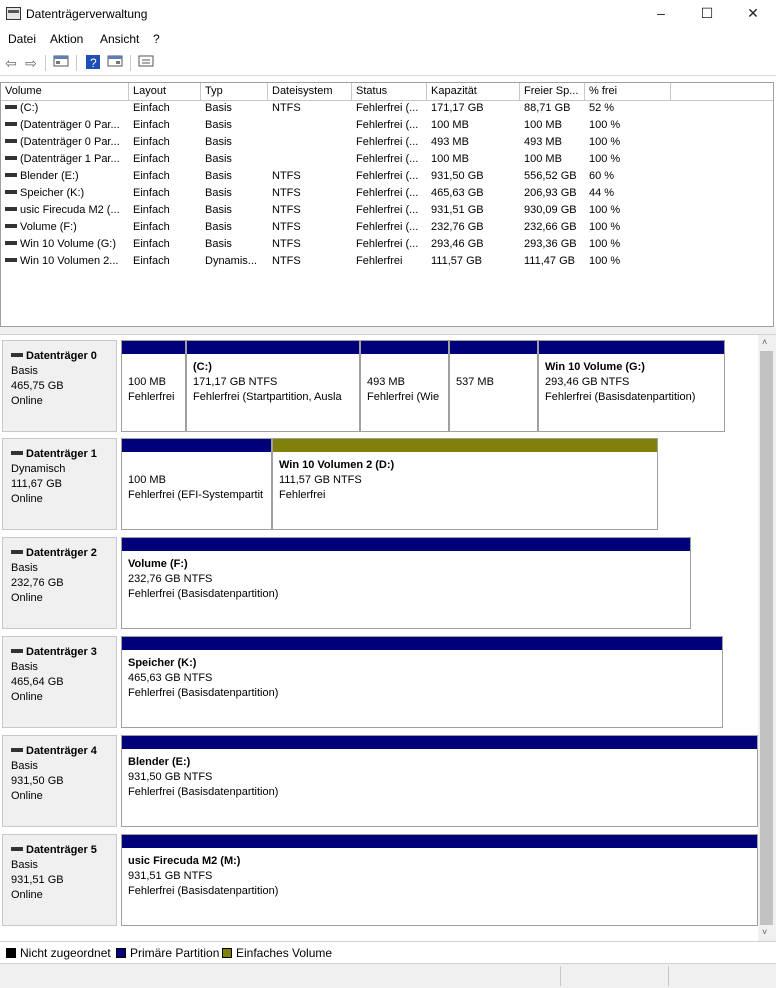  Describe the element at coordinates (65, 91) in the screenshot. I see `column-header-volume: Volume` at that location.